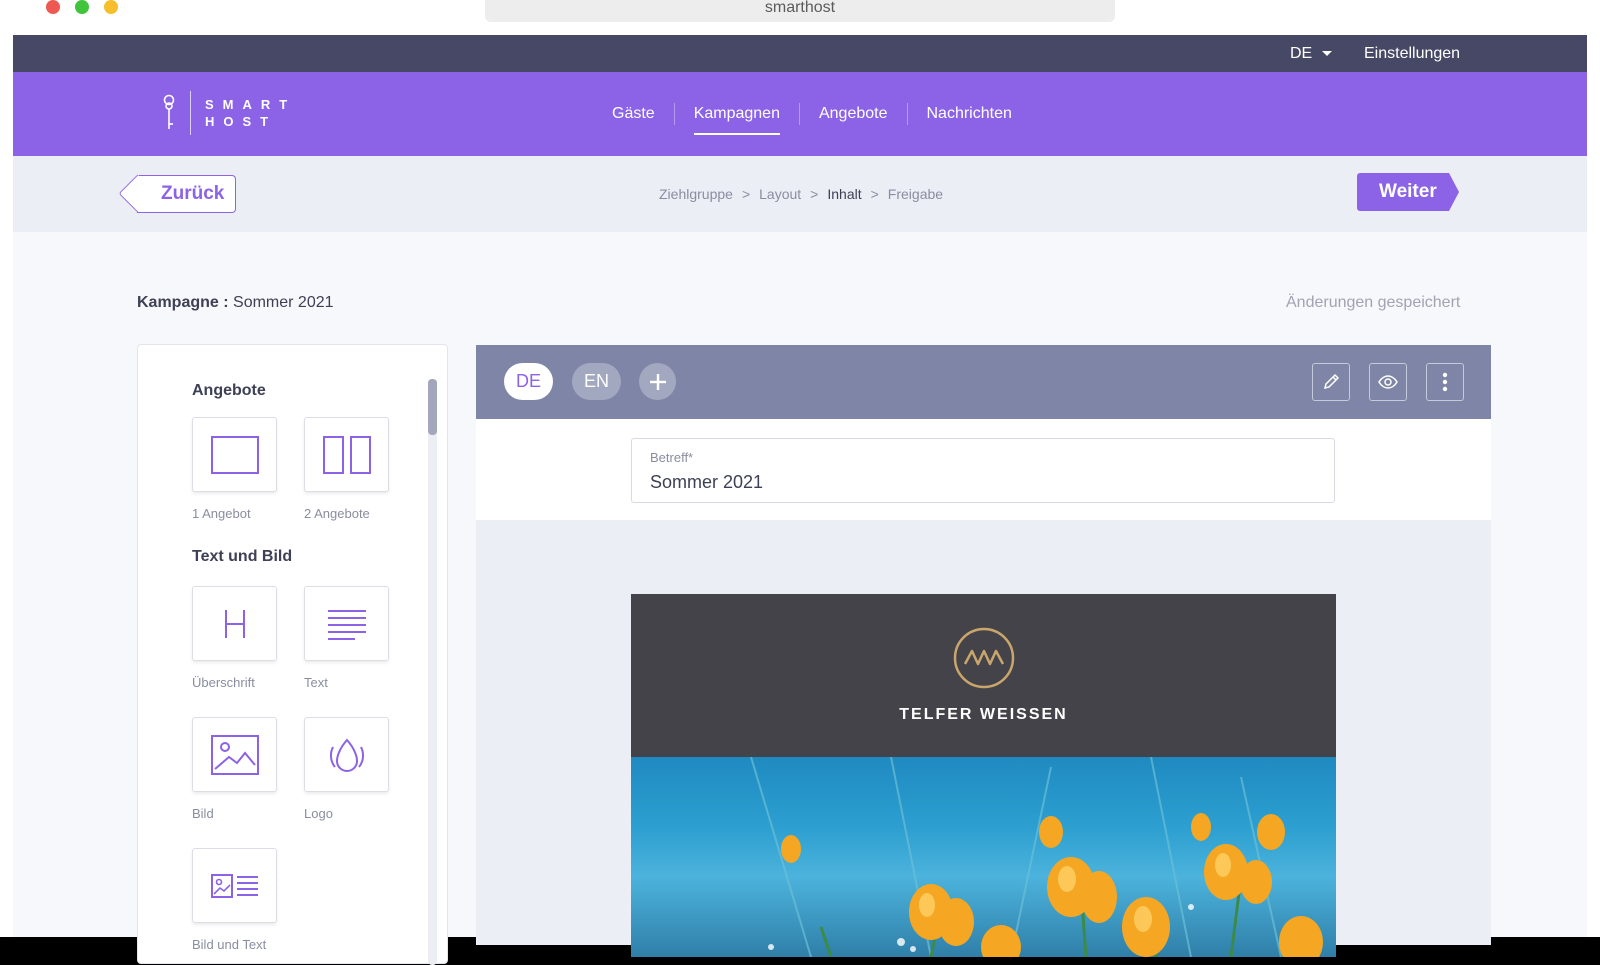 The width and height of the screenshot is (1600, 965). Describe the element at coordinates (251, 104) in the screenshot. I see `logo-line-1: SMART` at that location.